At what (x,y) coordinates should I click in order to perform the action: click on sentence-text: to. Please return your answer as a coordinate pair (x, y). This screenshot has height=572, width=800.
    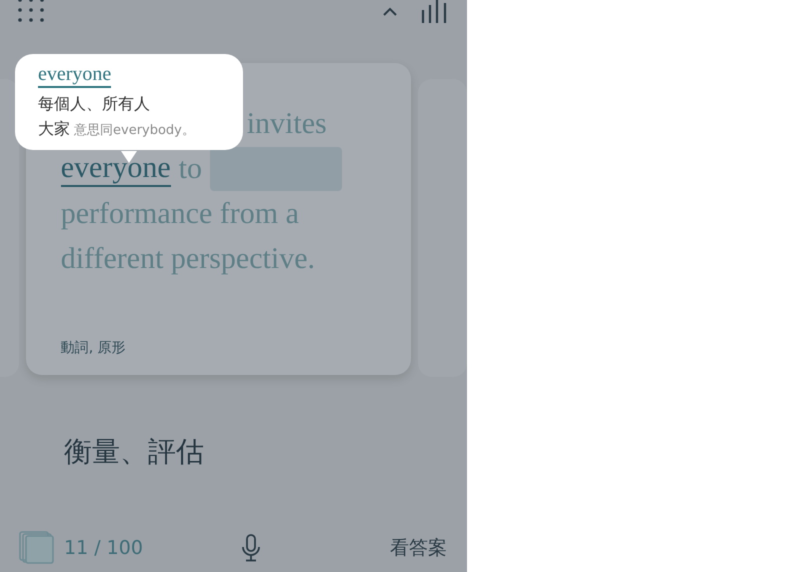
    Looking at the image, I should click on (190, 169).